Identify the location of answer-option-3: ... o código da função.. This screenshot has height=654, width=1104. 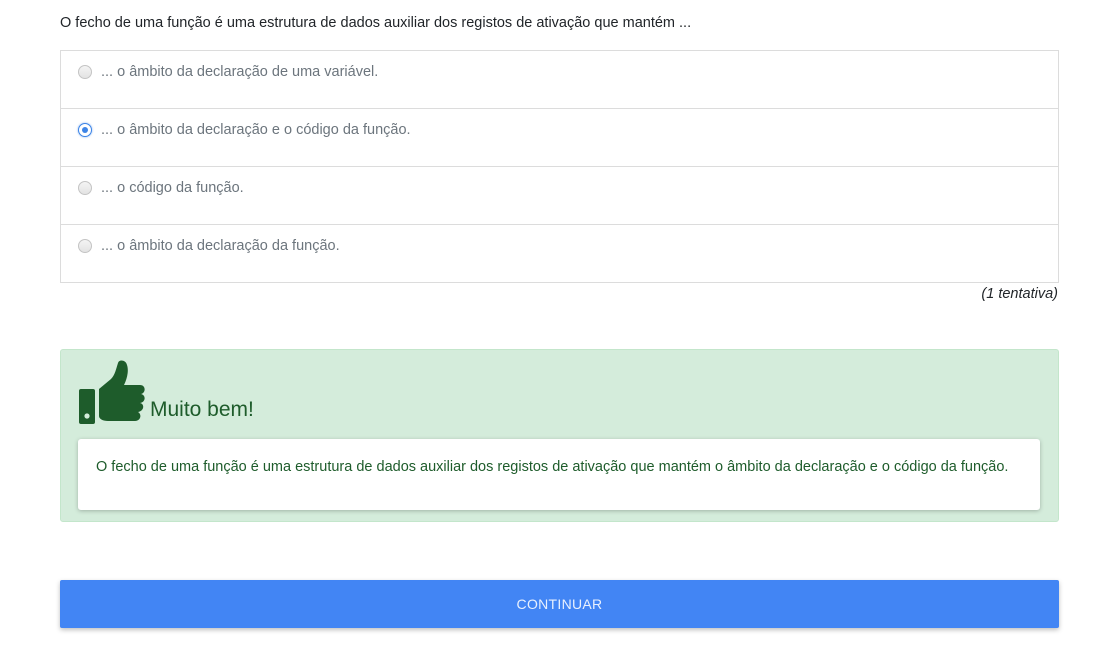
(559, 195).